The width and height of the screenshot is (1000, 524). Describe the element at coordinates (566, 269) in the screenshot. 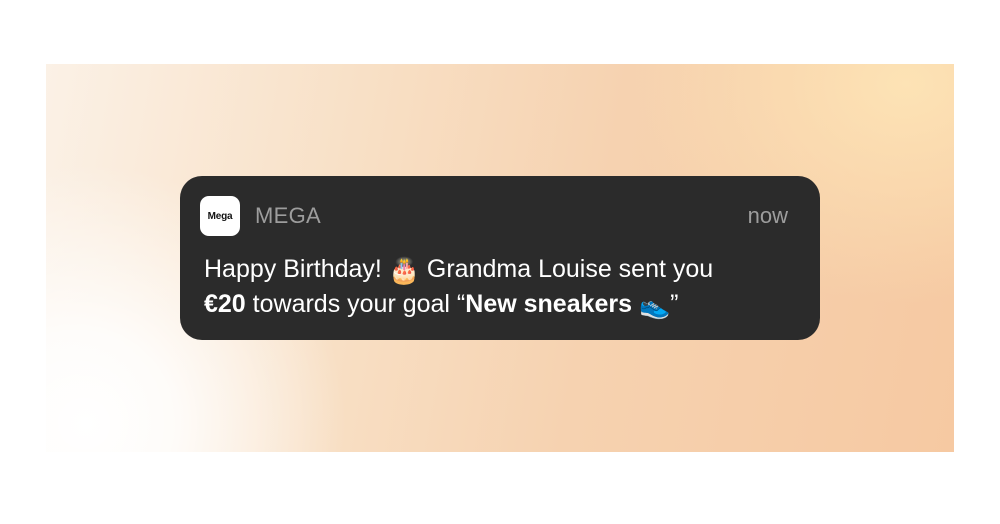

I see `message-sender-text: Grandma Louise sent you` at that location.